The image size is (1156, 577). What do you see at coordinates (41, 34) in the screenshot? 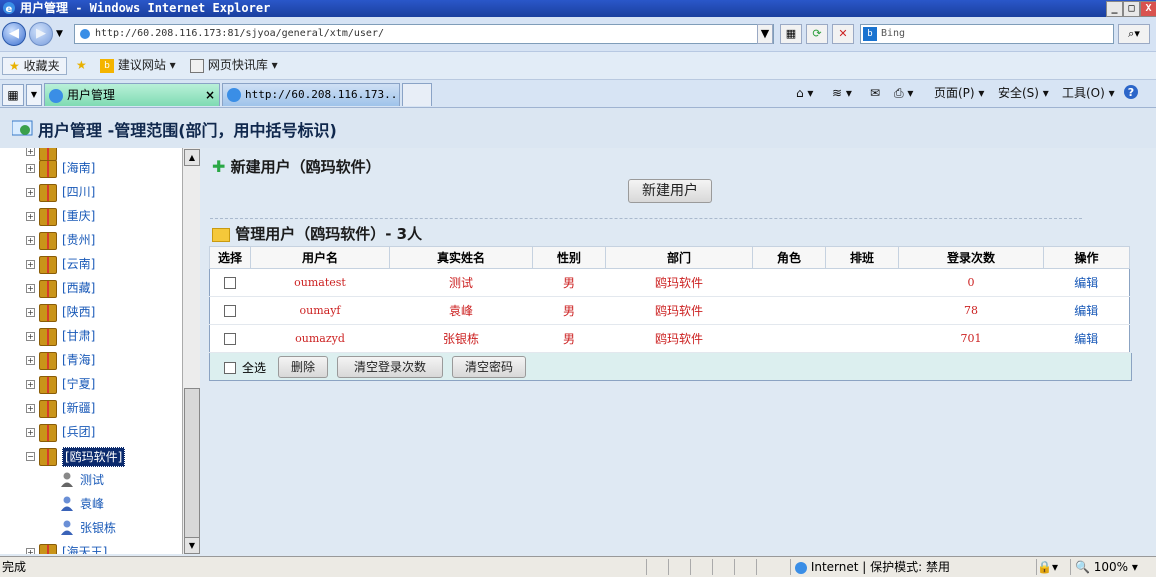
I see `forward-button: ▶` at bounding box center [41, 34].